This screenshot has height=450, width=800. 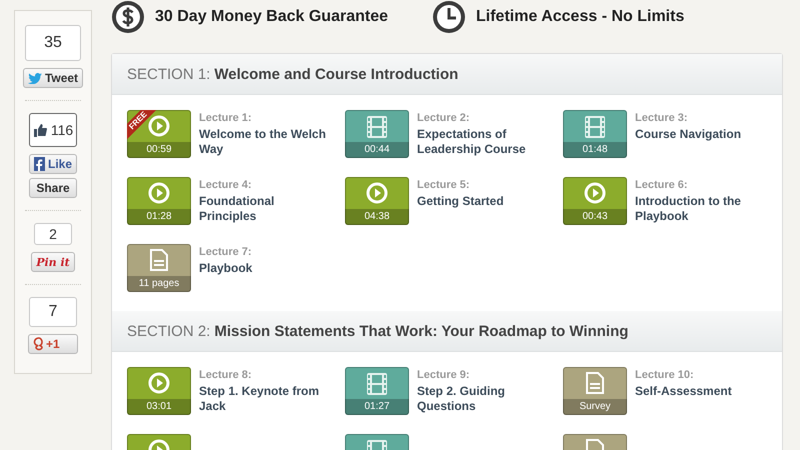 What do you see at coordinates (377, 407) in the screenshot?
I see `lecture-duration: 01:27` at bounding box center [377, 407].